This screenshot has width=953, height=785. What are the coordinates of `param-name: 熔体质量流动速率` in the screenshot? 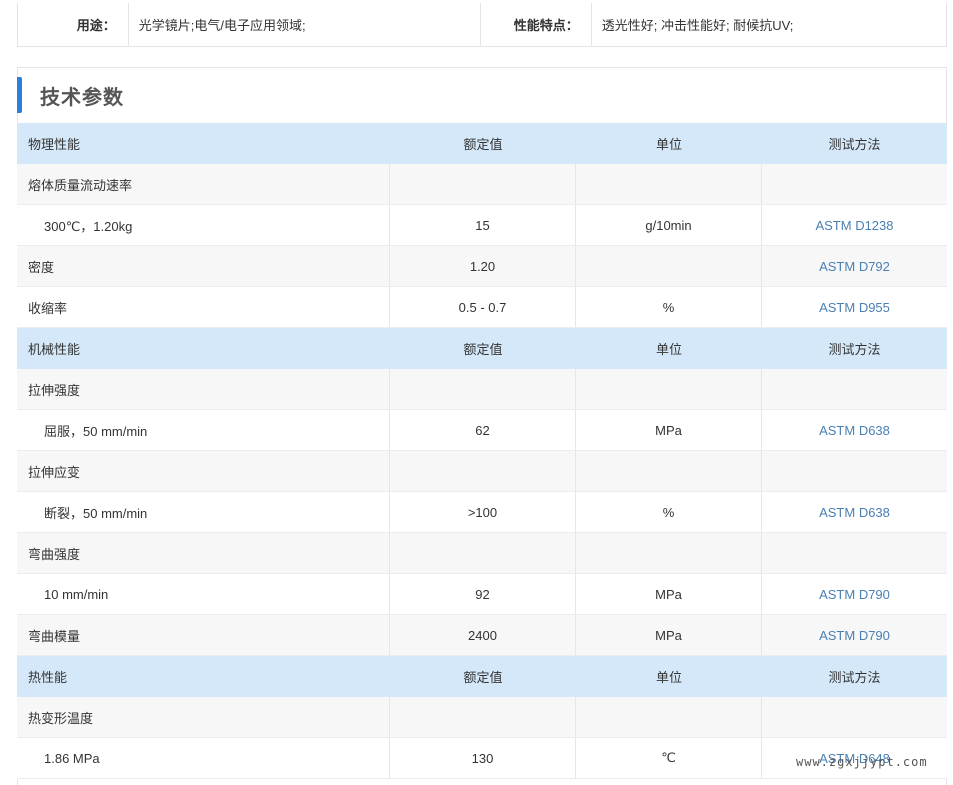 It's located at (203, 184).